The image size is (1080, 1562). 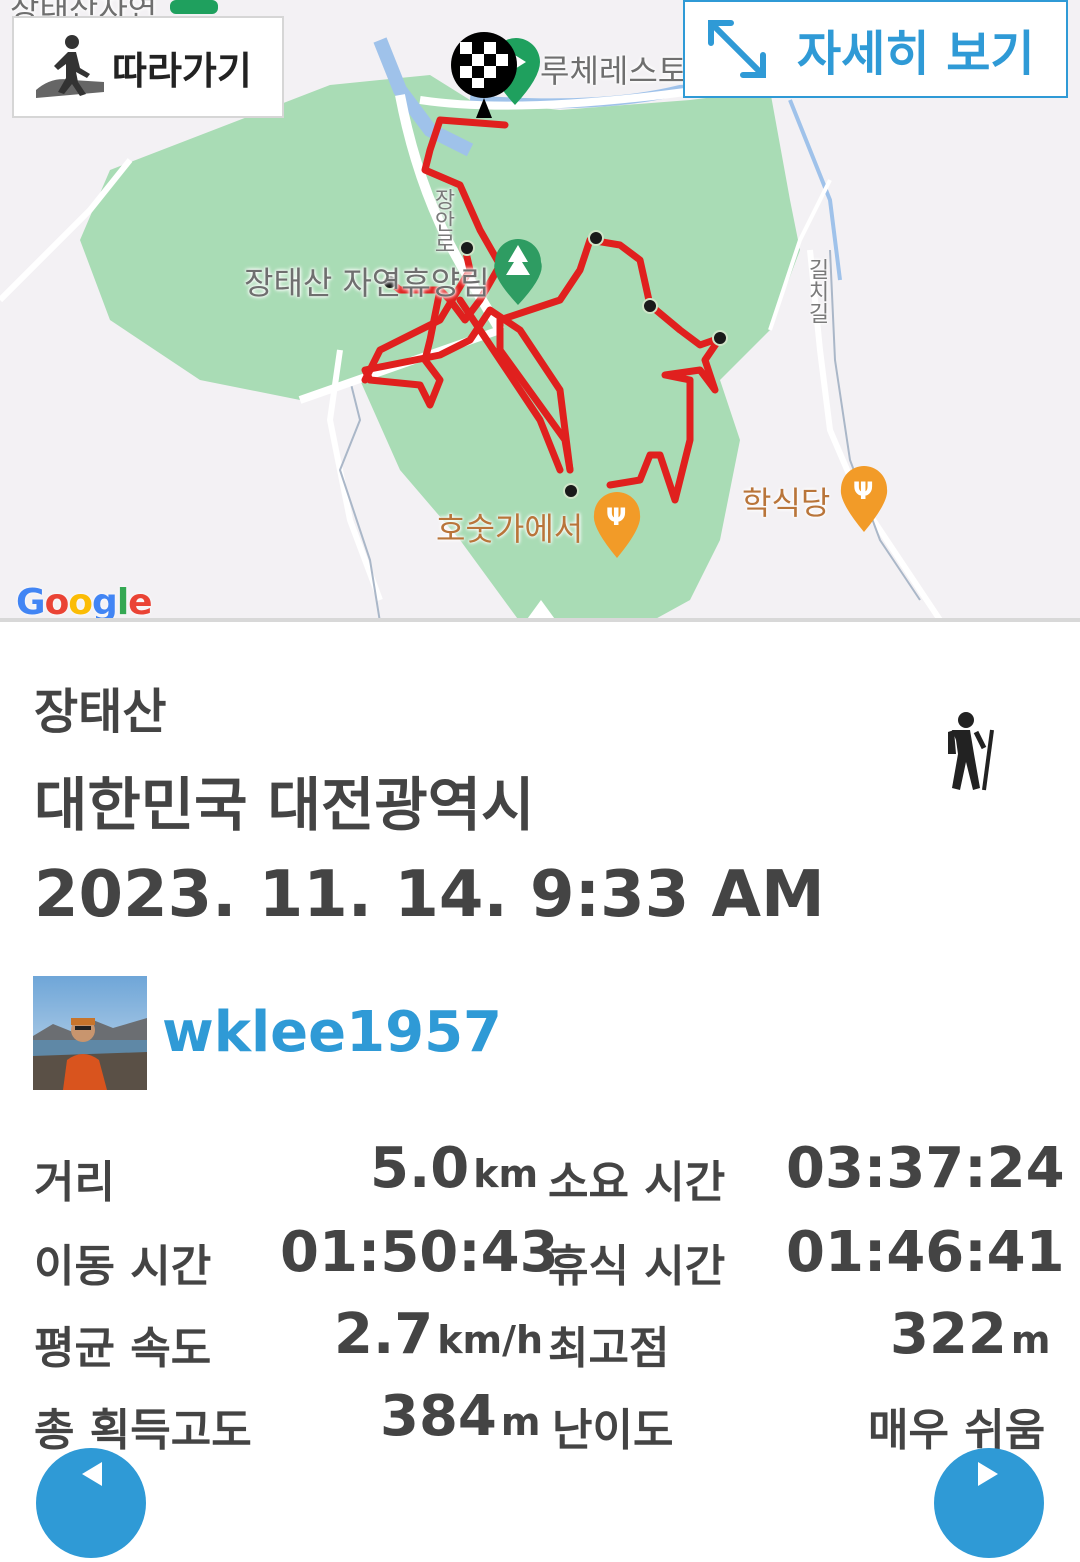 I want to click on map-label-restaurant-right: 학식당, so click(x=786, y=503).